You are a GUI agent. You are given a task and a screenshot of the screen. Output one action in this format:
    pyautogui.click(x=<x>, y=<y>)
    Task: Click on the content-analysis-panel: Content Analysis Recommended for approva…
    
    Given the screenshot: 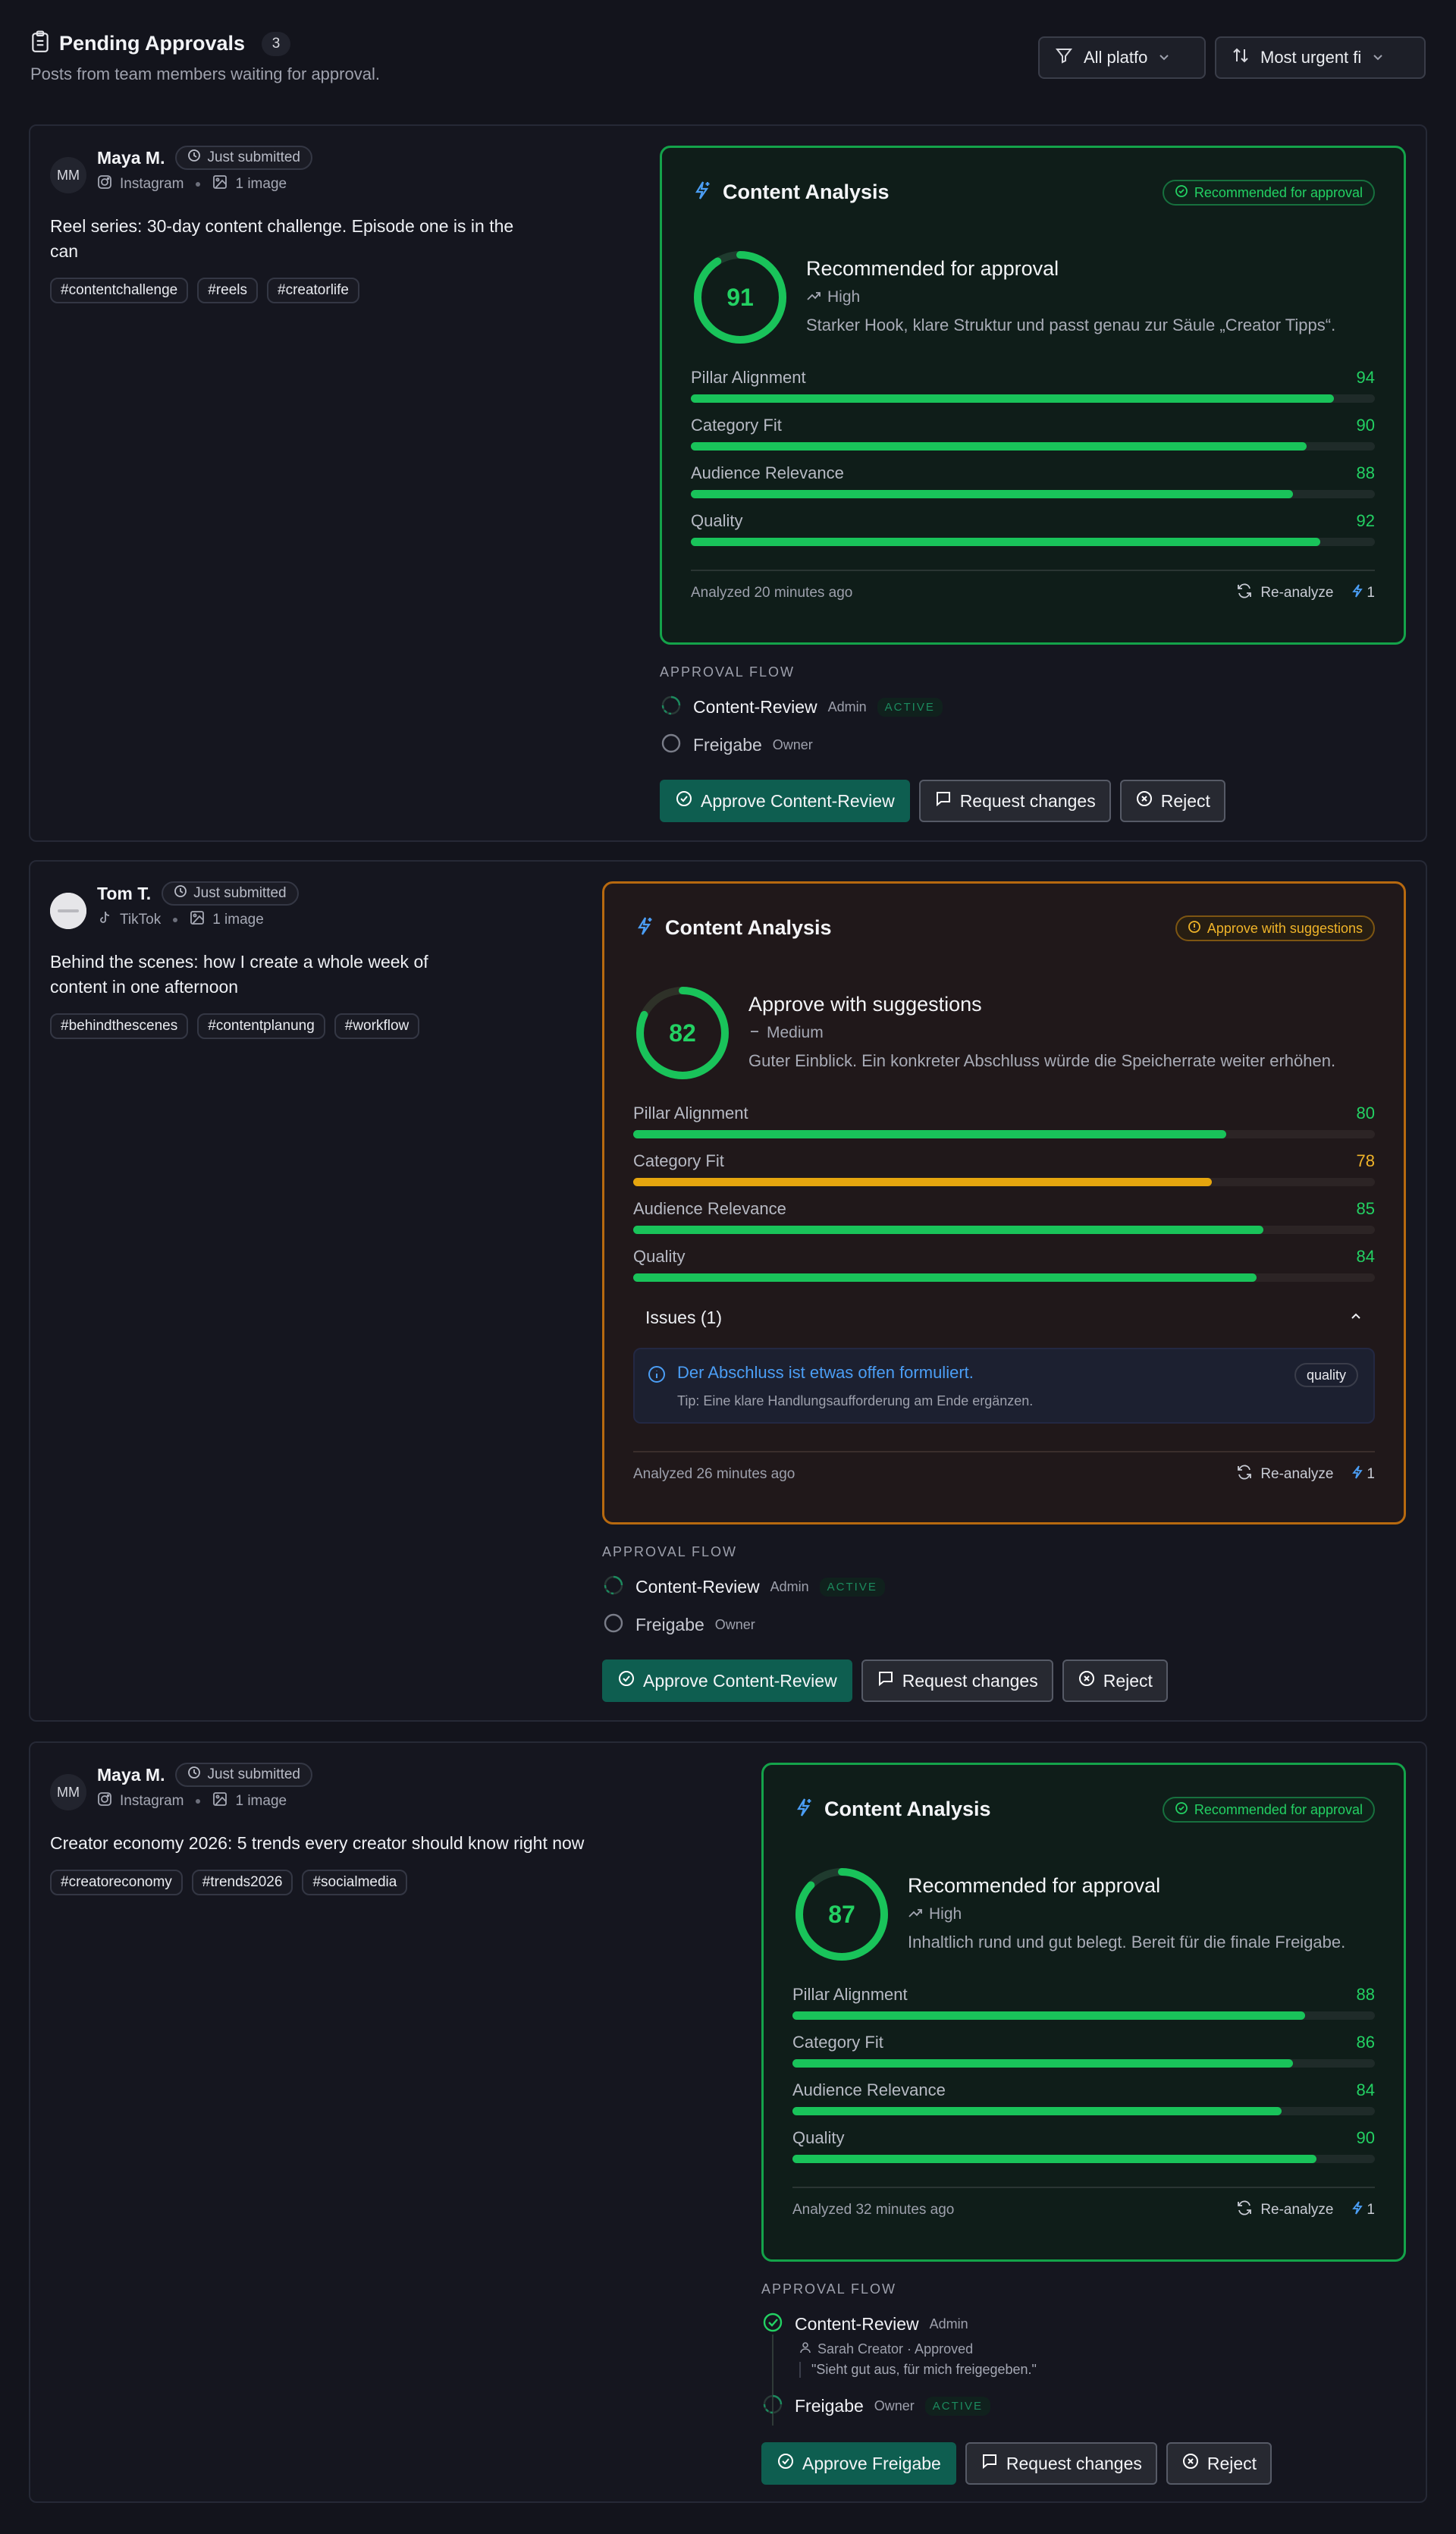 What is the action you would take?
    pyautogui.click(x=1033, y=395)
    